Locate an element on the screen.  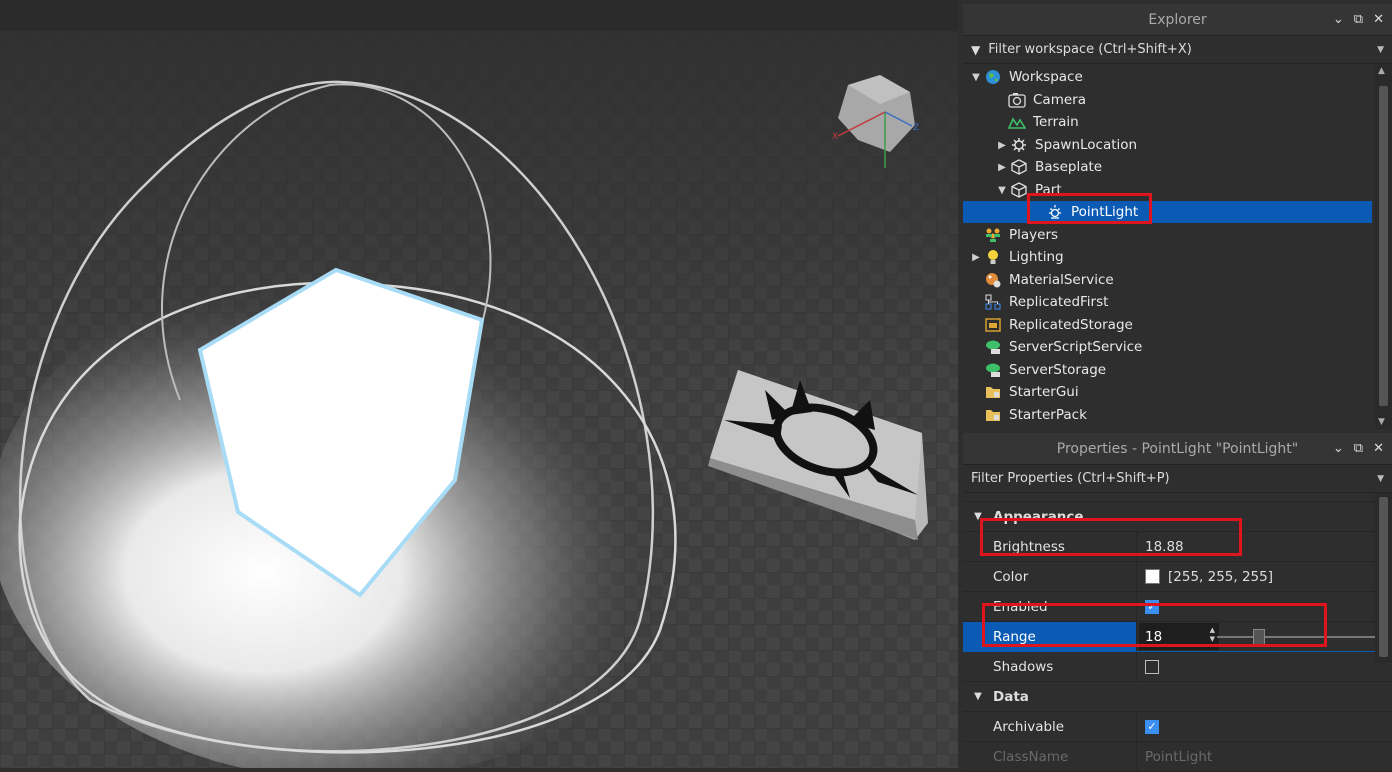
classname-value: PointLight is located at coordinates (1179, 756).